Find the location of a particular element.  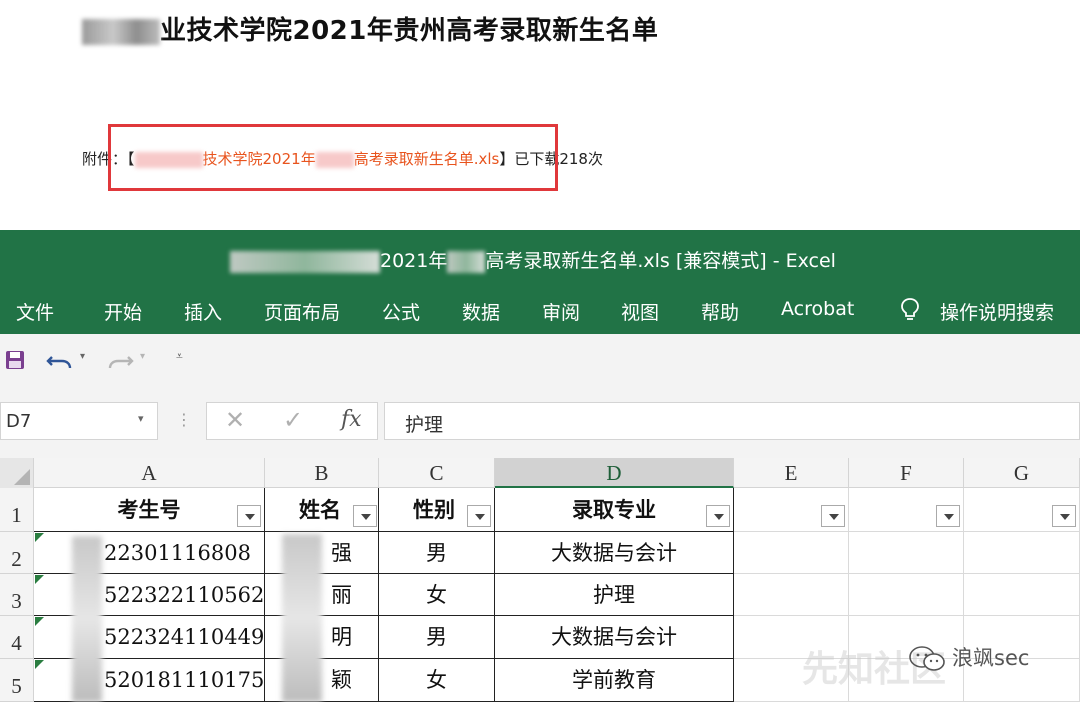

filter-dropdown-c is located at coordinates (479, 516).